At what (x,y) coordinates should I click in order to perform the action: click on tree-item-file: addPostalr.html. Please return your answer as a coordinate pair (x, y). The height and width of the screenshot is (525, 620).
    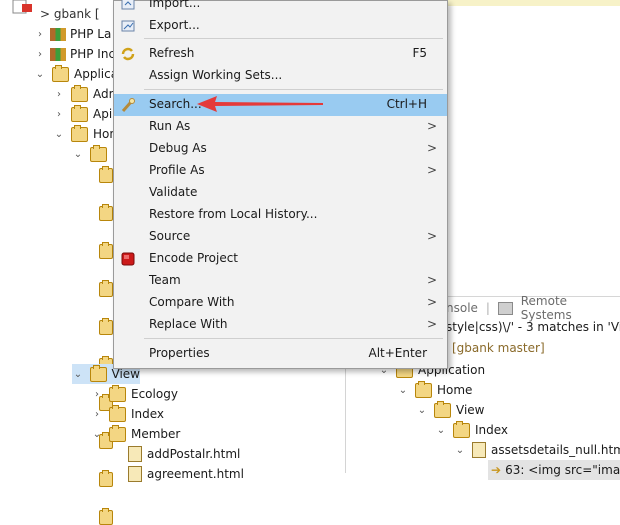
    Looking at the image, I should click on (181, 454).